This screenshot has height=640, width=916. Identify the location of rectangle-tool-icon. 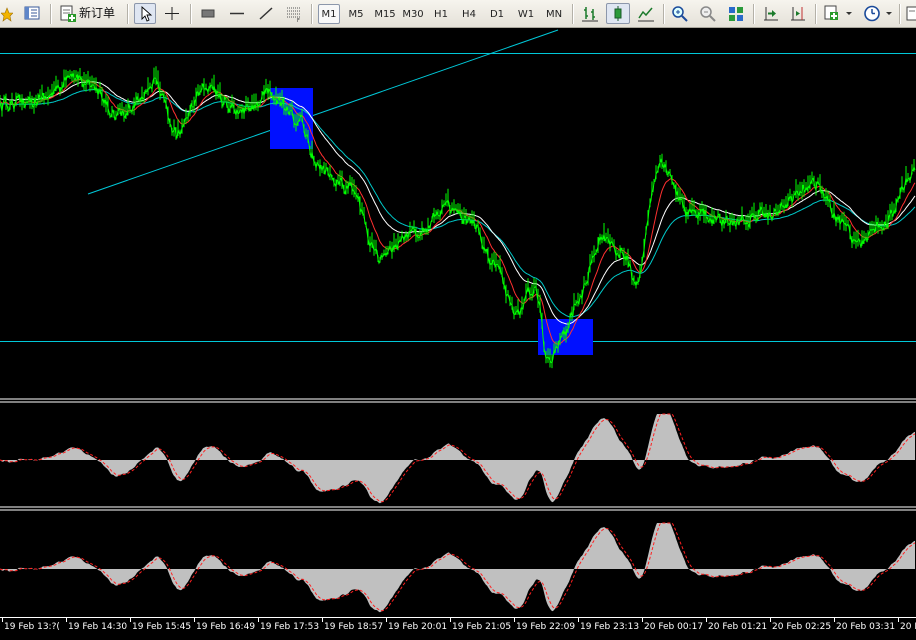
(208, 13).